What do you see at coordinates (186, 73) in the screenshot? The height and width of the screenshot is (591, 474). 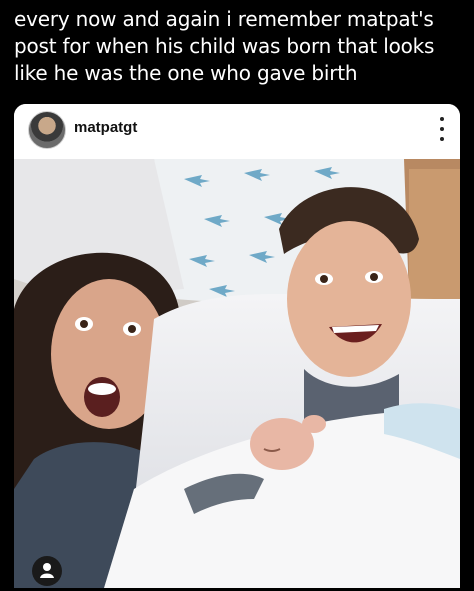 I see `caption-line-3: like he was the one who gave birth` at bounding box center [186, 73].